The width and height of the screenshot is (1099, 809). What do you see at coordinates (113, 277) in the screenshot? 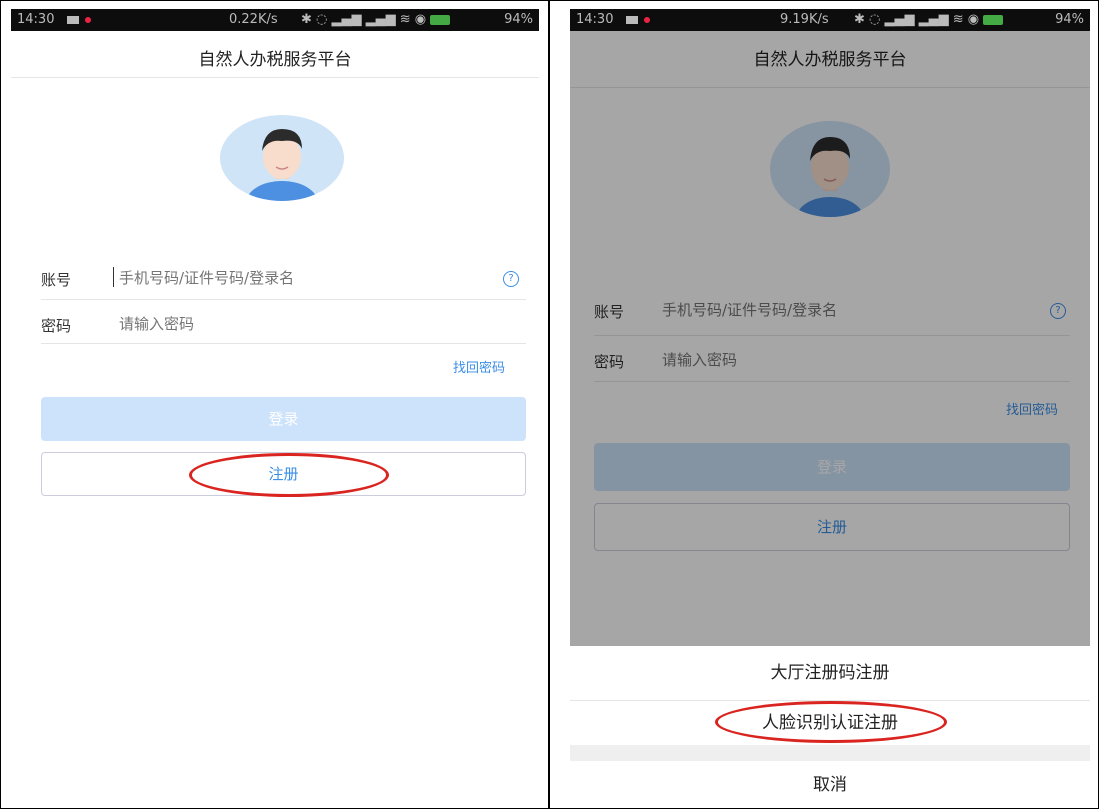
I see `text-cursor` at bounding box center [113, 277].